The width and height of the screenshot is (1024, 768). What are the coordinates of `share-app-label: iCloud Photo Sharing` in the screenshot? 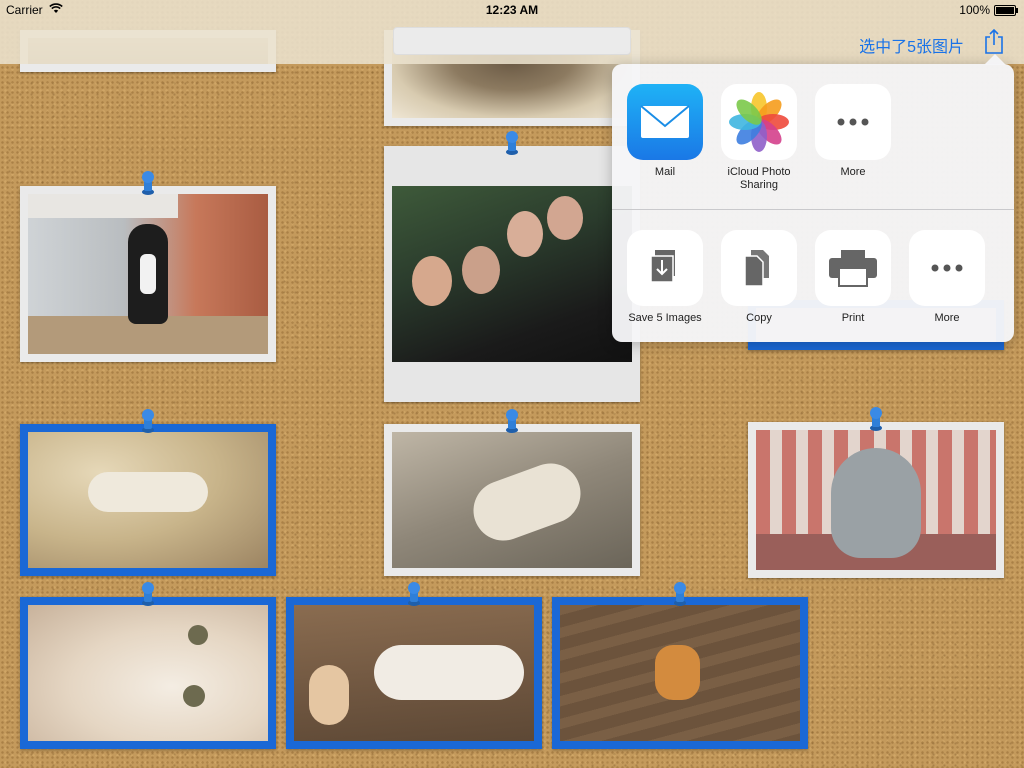 It's located at (759, 178).